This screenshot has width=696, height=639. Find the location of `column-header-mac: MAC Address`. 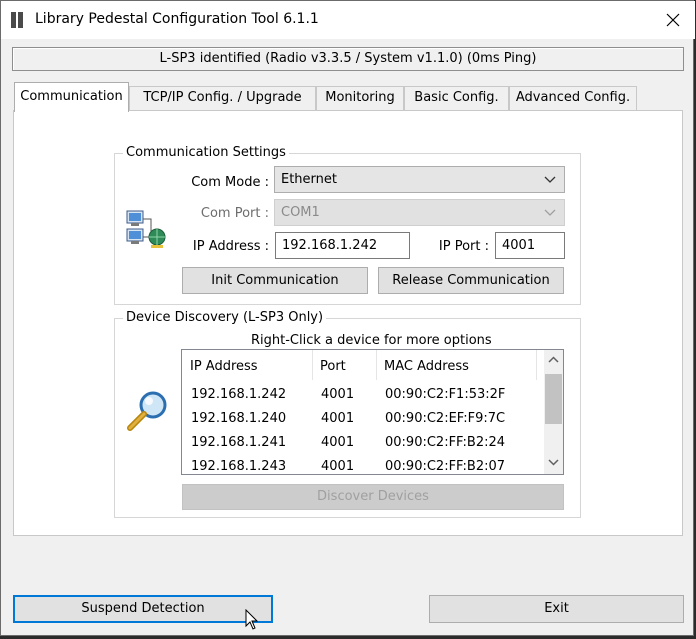

column-header-mac: MAC Address is located at coordinates (456, 365).